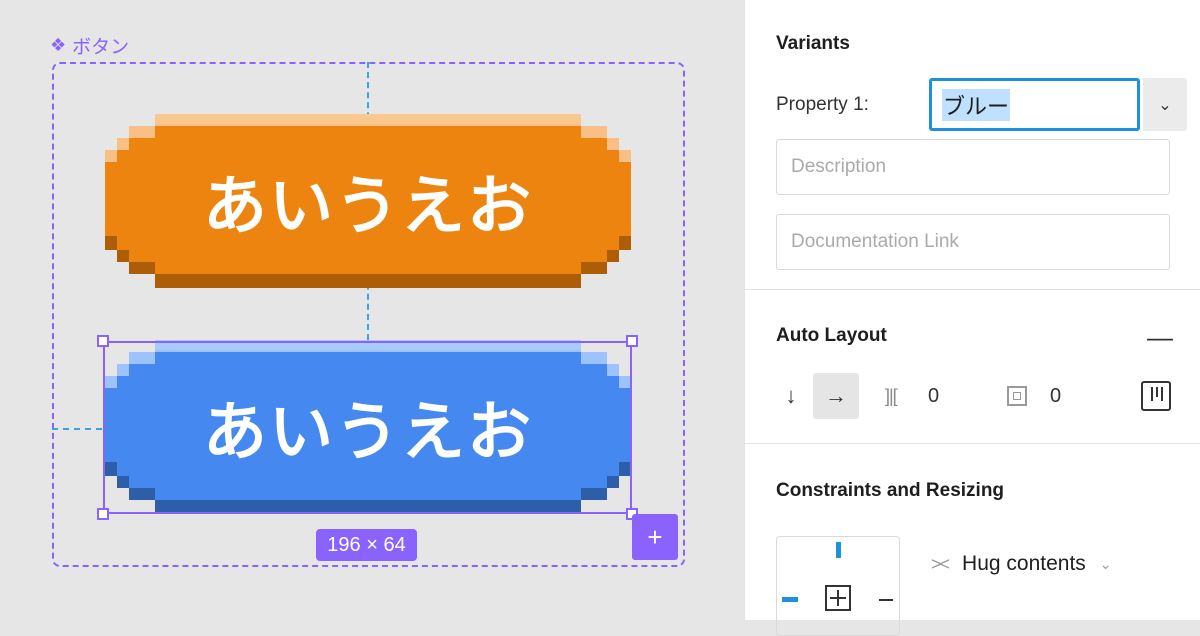  I want to click on constraint-right-indicator, so click(886, 600).